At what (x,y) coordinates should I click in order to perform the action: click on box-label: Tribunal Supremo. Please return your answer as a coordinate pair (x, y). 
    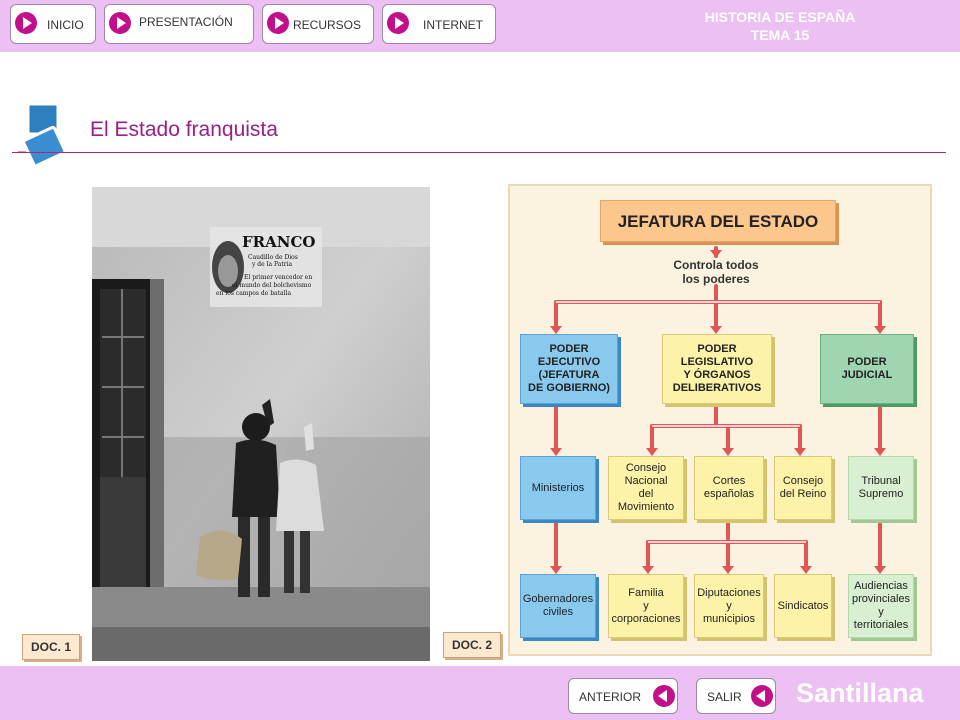
    Looking at the image, I should click on (881, 487).